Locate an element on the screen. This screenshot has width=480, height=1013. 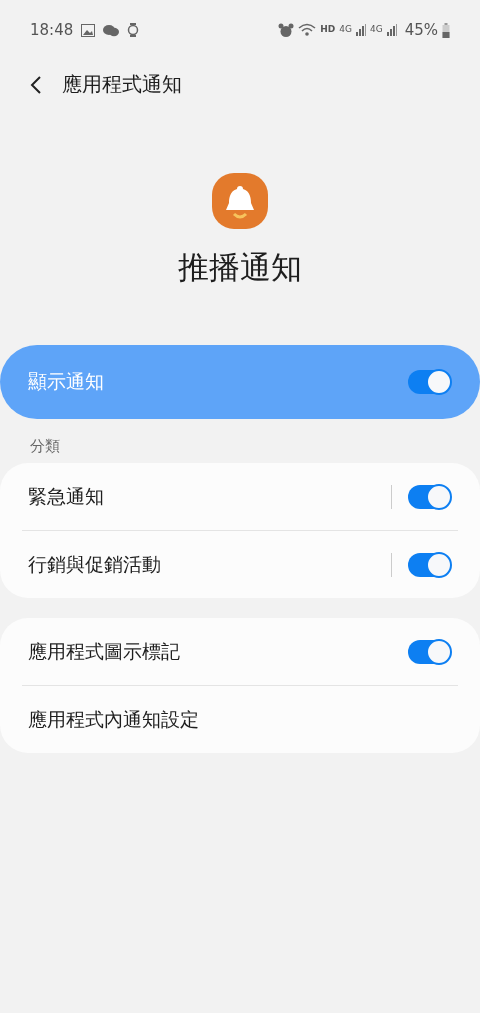
setting-label: 應用程式圖示標記 is located at coordinates (218, 651).